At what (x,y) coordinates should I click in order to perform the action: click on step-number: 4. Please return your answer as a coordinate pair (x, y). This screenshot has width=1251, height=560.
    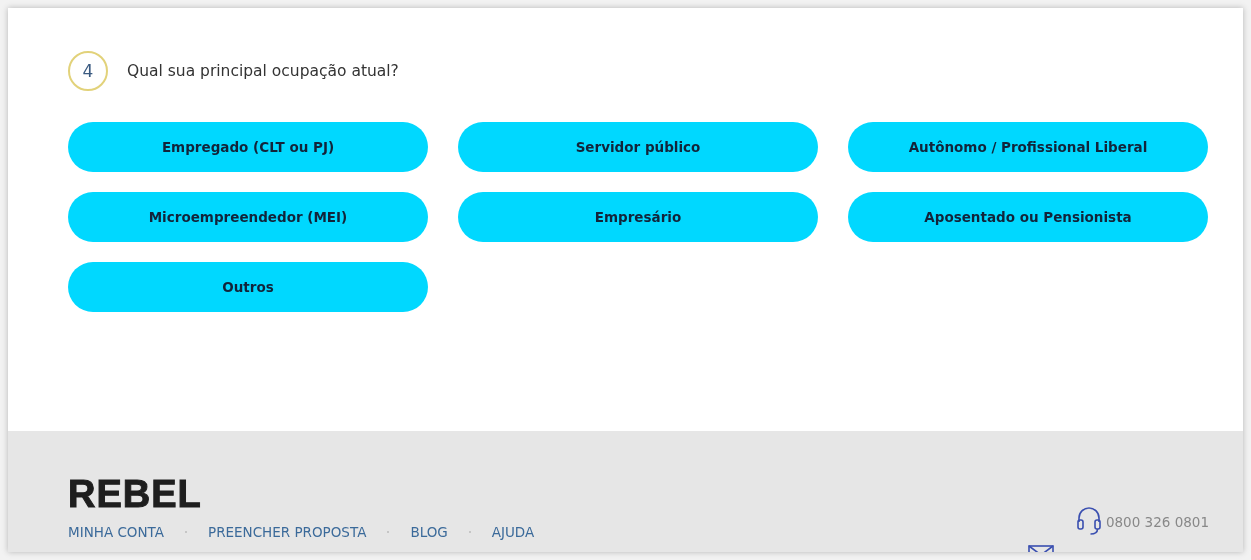
    Looking at the image, I should click on (88, 71).